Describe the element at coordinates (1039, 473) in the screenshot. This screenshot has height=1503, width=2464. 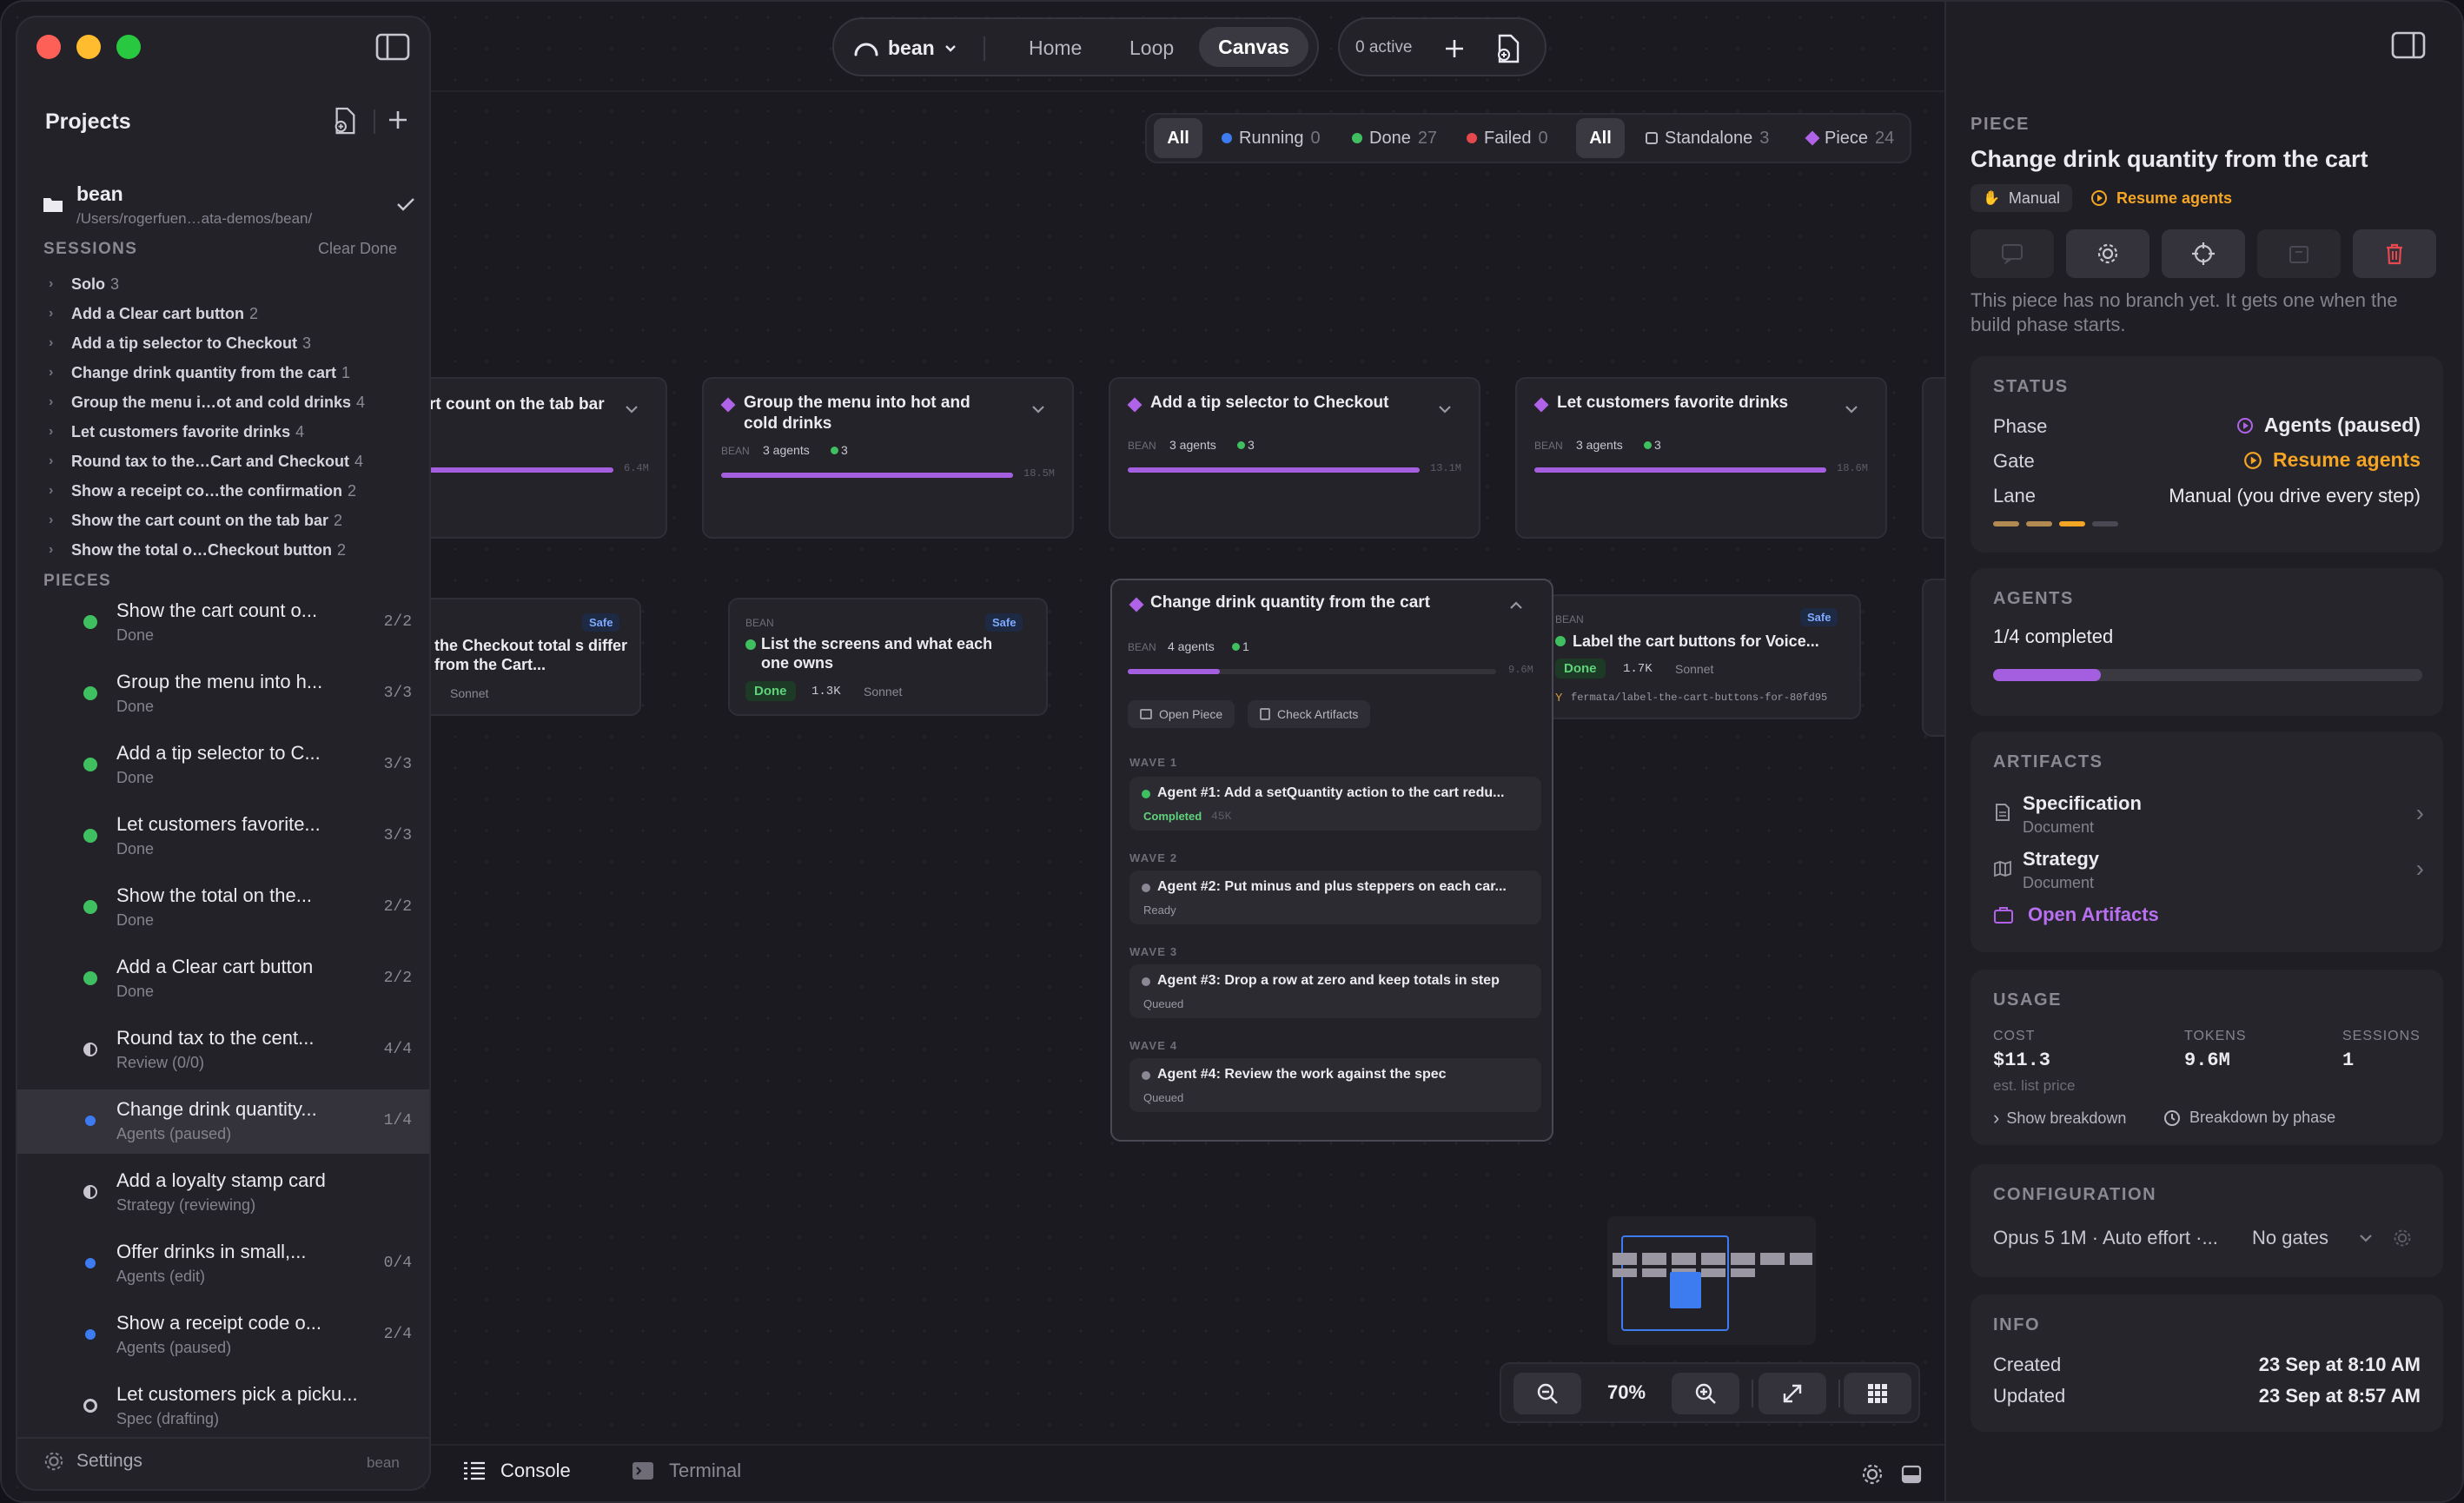
I see `card-tokens: 18.5M` at that location.